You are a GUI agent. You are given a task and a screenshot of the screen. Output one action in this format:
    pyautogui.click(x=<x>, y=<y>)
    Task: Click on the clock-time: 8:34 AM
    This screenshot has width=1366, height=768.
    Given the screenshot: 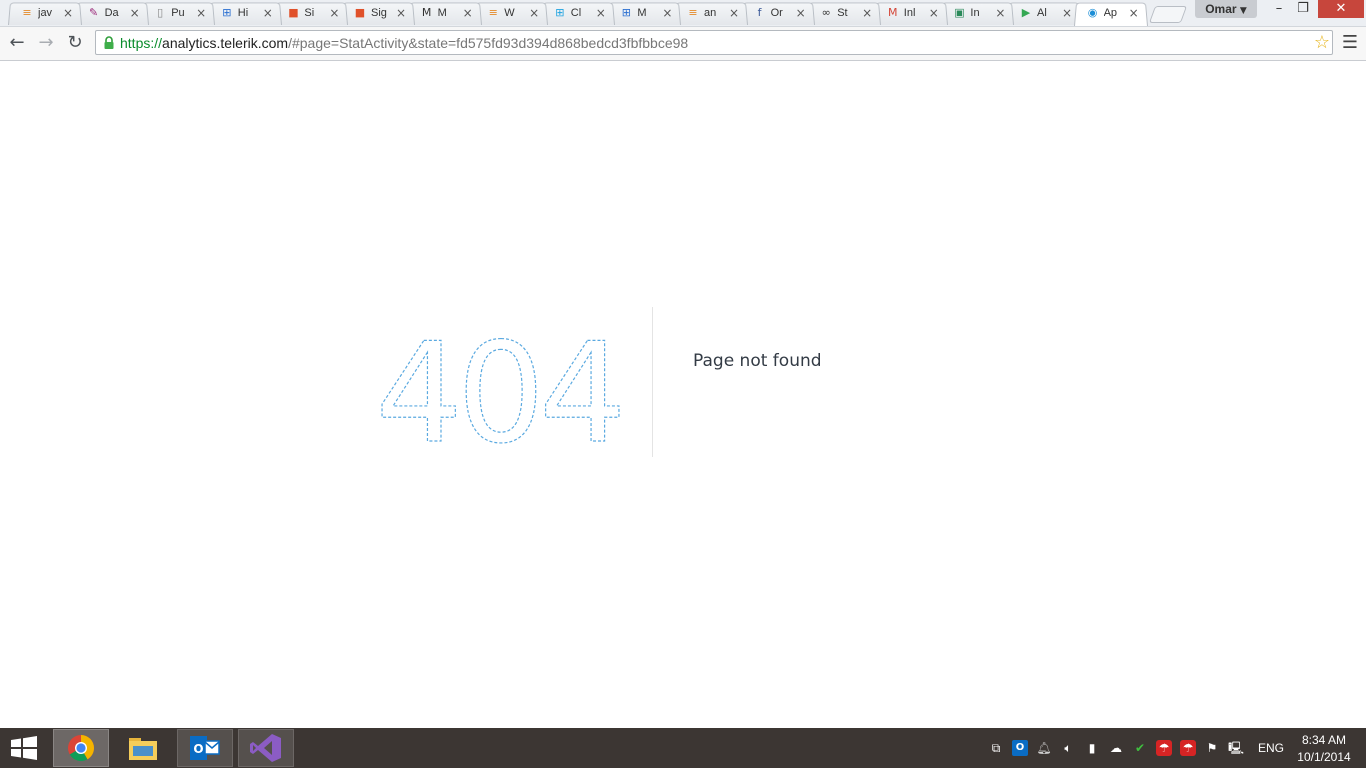 What is the action you would take?
    pyautogui.click(x=1324, y=740)
    